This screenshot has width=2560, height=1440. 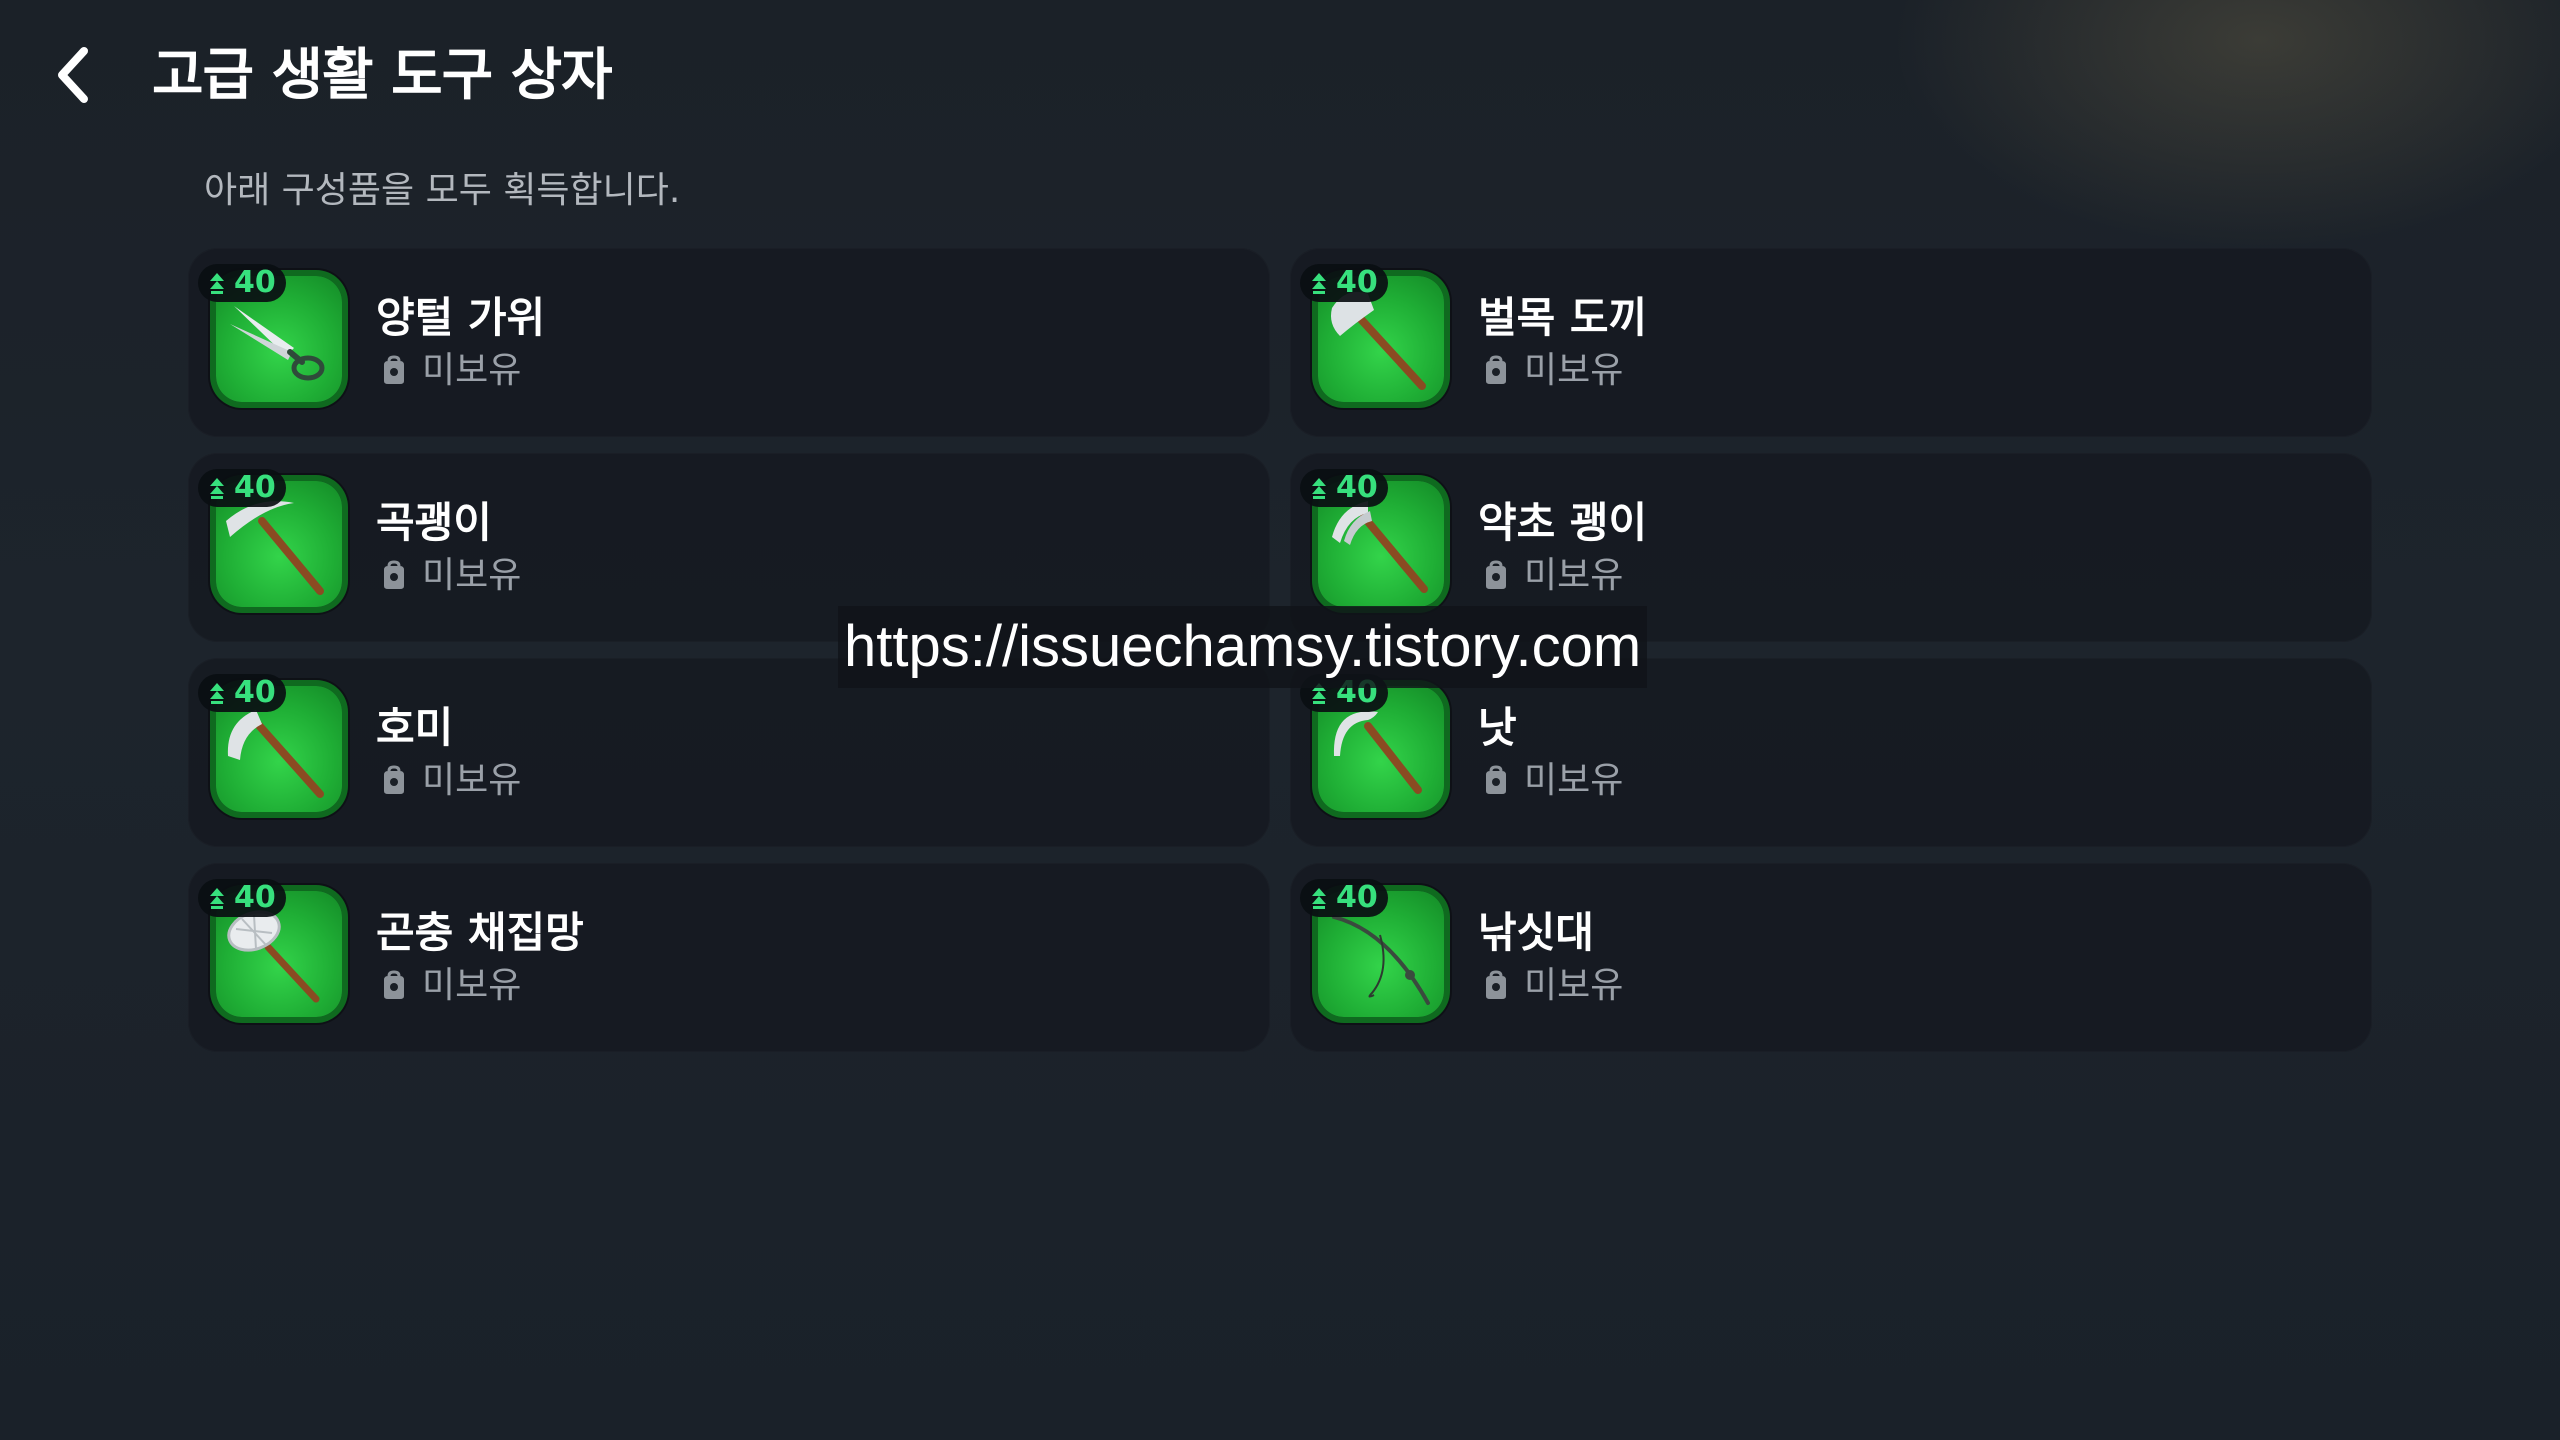 I want to click on item-card: 40 곤충 채집망 미보유, so click(x=729, y=957).